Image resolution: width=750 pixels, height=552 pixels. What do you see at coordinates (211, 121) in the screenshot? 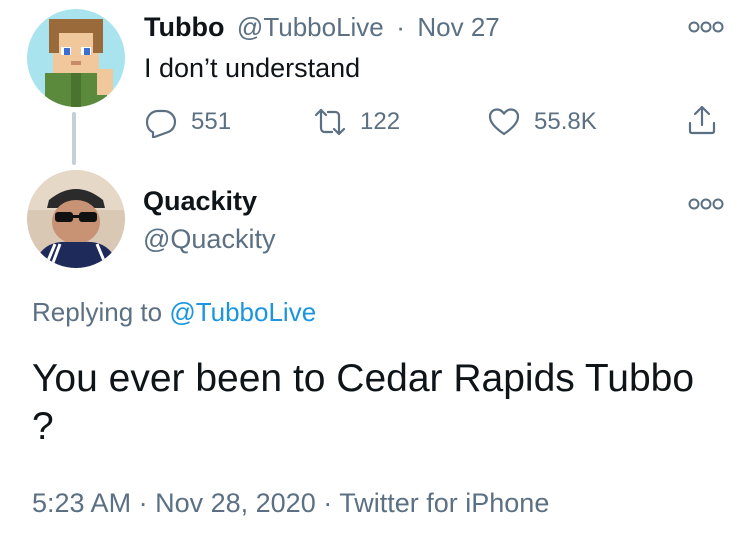
I see `reply-count: 551` at bounding box center [211, 121].